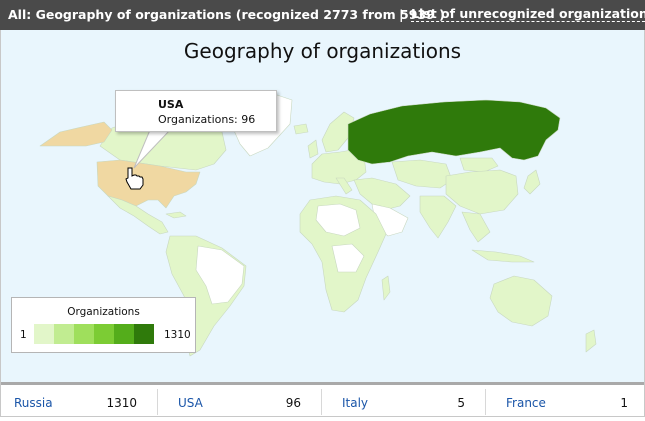 The height and width of the screenshot is (421, 645). What do you see at coordinates (322, 51) in the screenshot?
I see `map-title: Geography of organizations` at bounding box center [322, 51].